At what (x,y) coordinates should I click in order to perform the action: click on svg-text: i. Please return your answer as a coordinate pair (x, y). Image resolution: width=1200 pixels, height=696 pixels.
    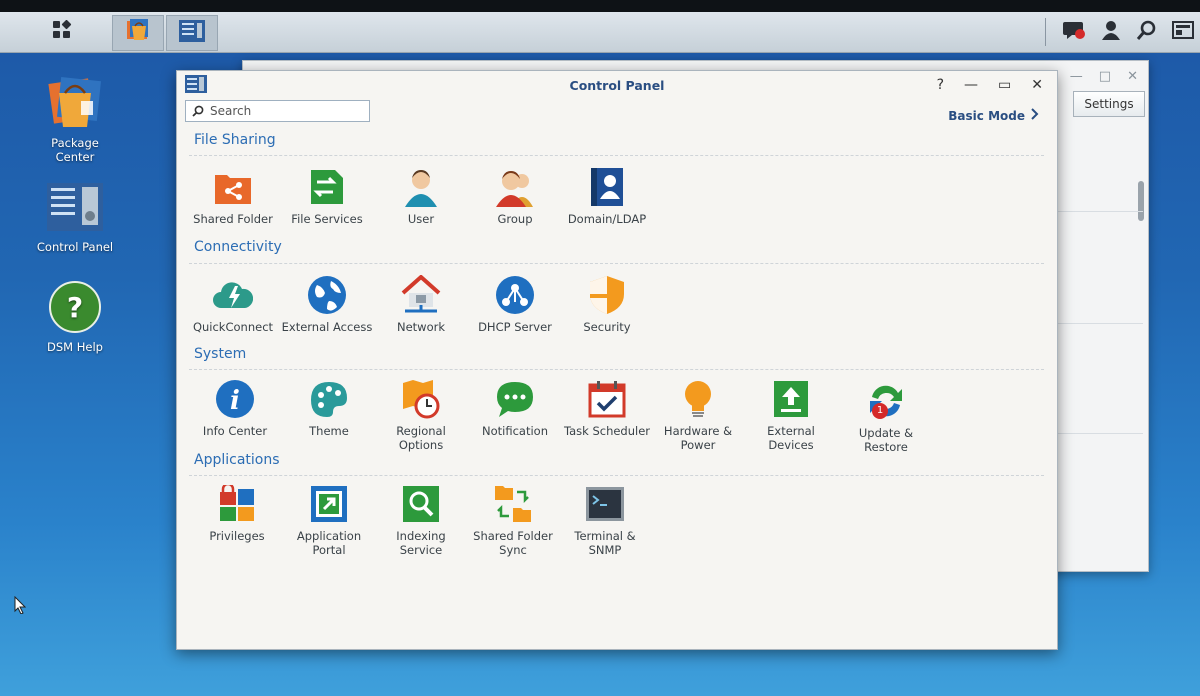
    Looking at the image, I should click on (235, 401).